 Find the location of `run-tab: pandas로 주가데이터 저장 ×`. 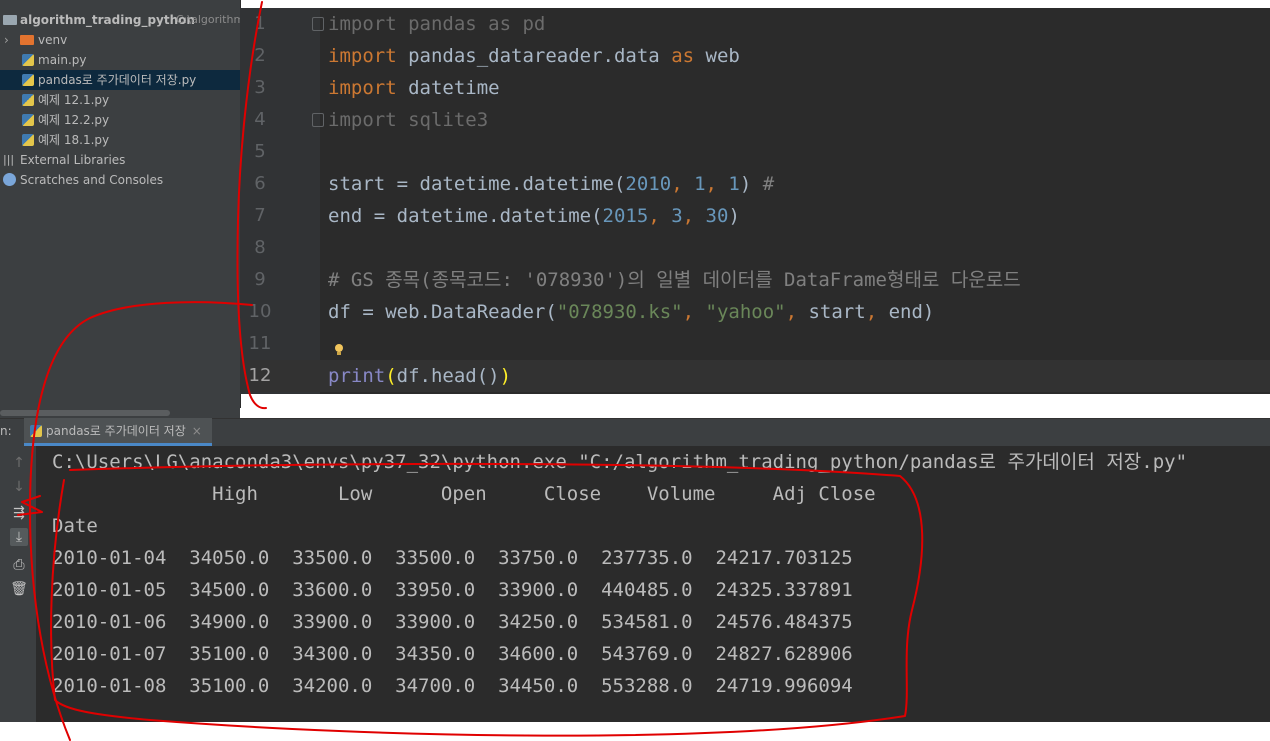

run-tab: pandas로 주가데이터 저장 × is located at coordinates (118, 432).